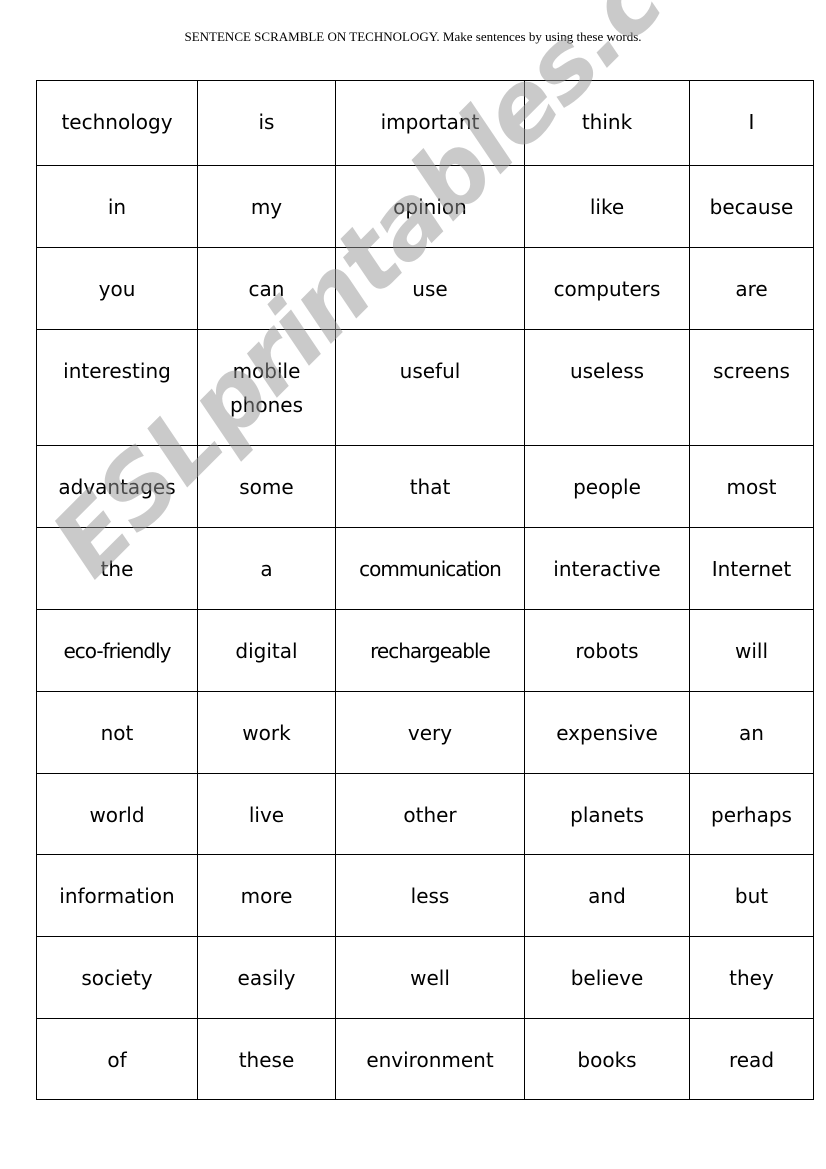 This screenshot has height=1169, width=826. I want to click on word-card: but, so click(751, 895).